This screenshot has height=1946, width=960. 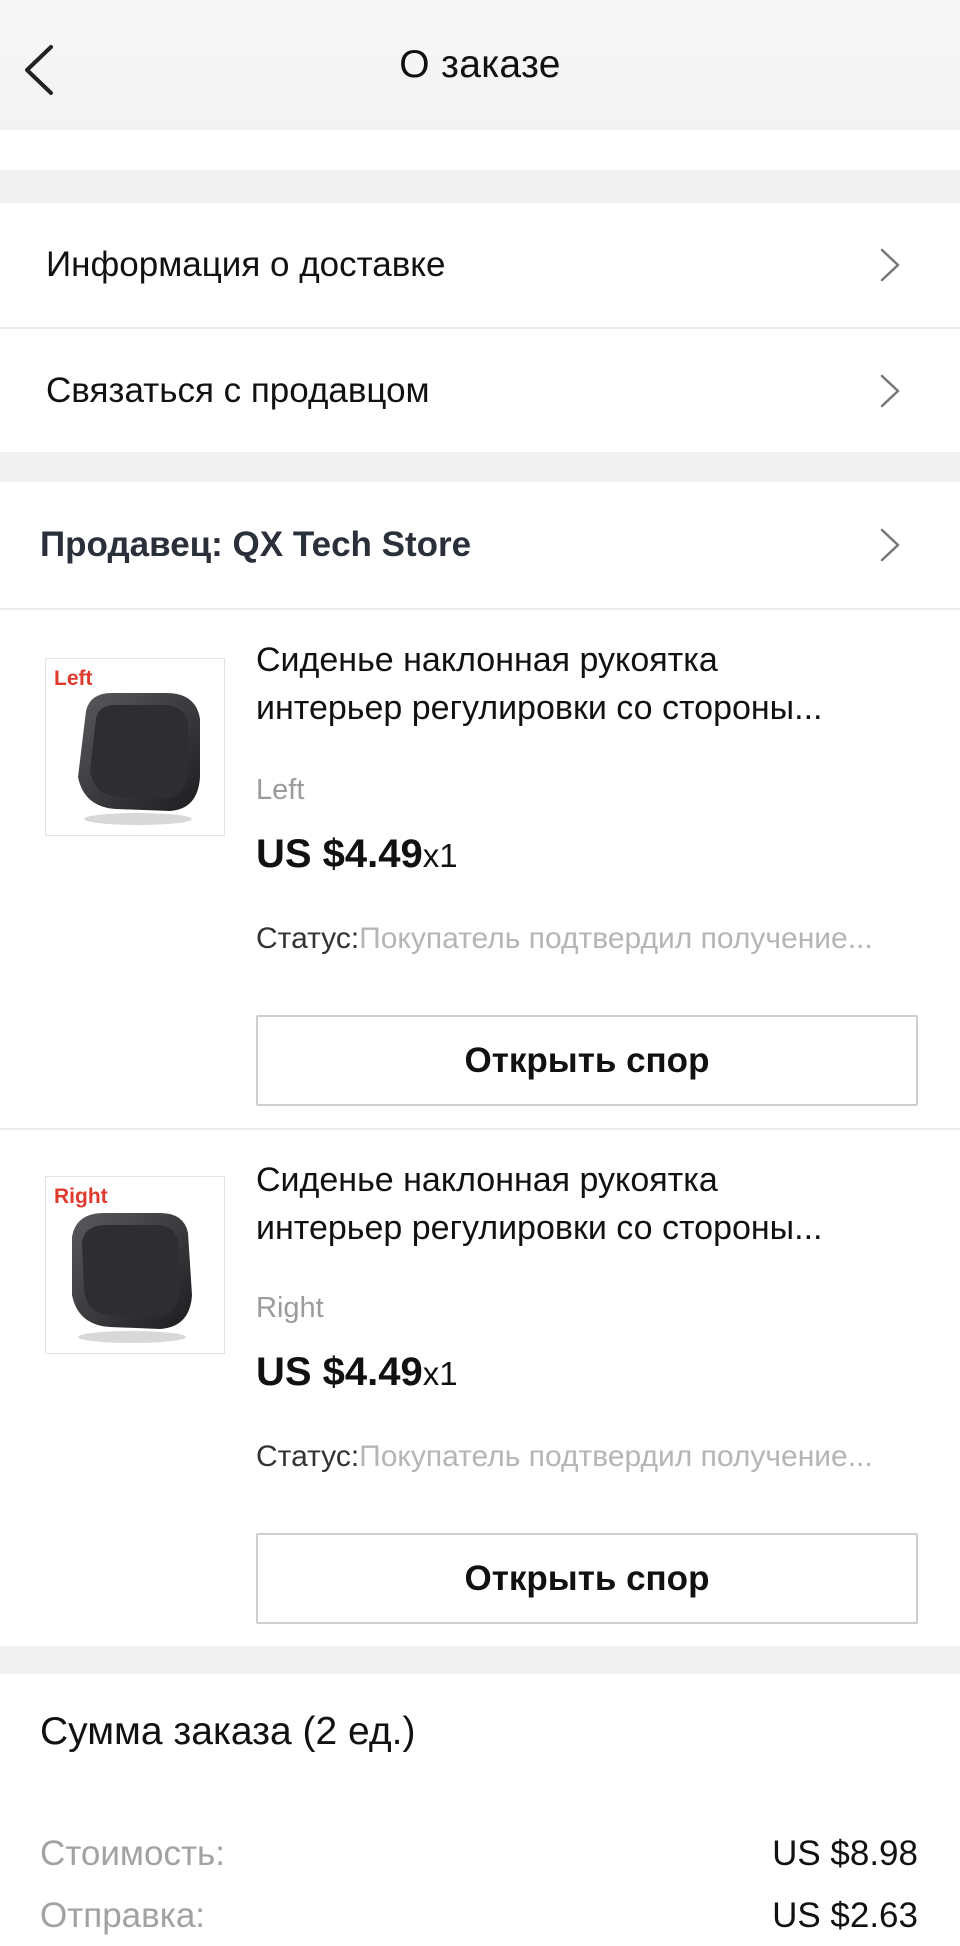 What do you see at coordinates (480, 545) in the screenshot?
I see `seller-row: Продавец: QX Tech Store` at bounding box center [480, 545].